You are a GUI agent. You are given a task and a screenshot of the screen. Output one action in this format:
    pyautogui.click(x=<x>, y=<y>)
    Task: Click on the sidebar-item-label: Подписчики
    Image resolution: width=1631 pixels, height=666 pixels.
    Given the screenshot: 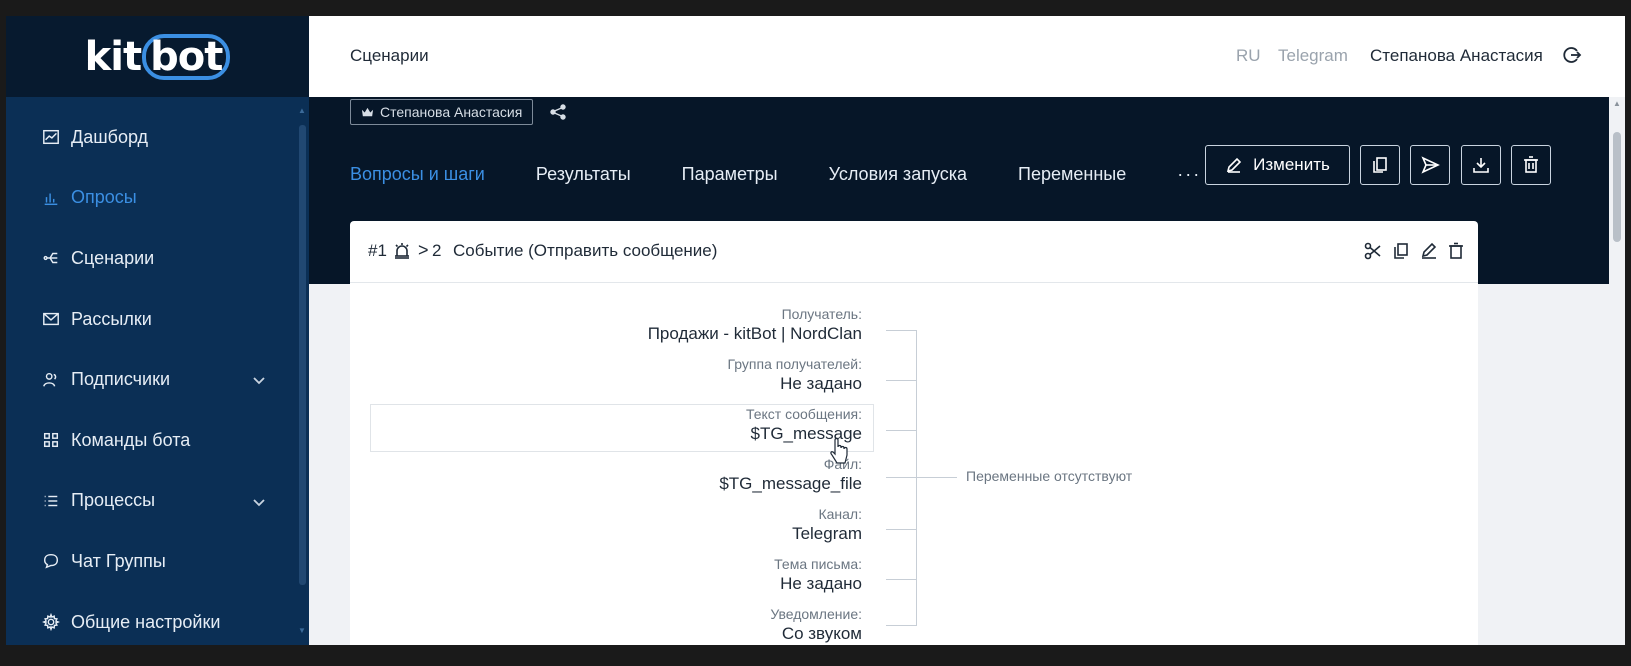 What is the action you would take?
    pyautogui.click(x=121, y=379)
    